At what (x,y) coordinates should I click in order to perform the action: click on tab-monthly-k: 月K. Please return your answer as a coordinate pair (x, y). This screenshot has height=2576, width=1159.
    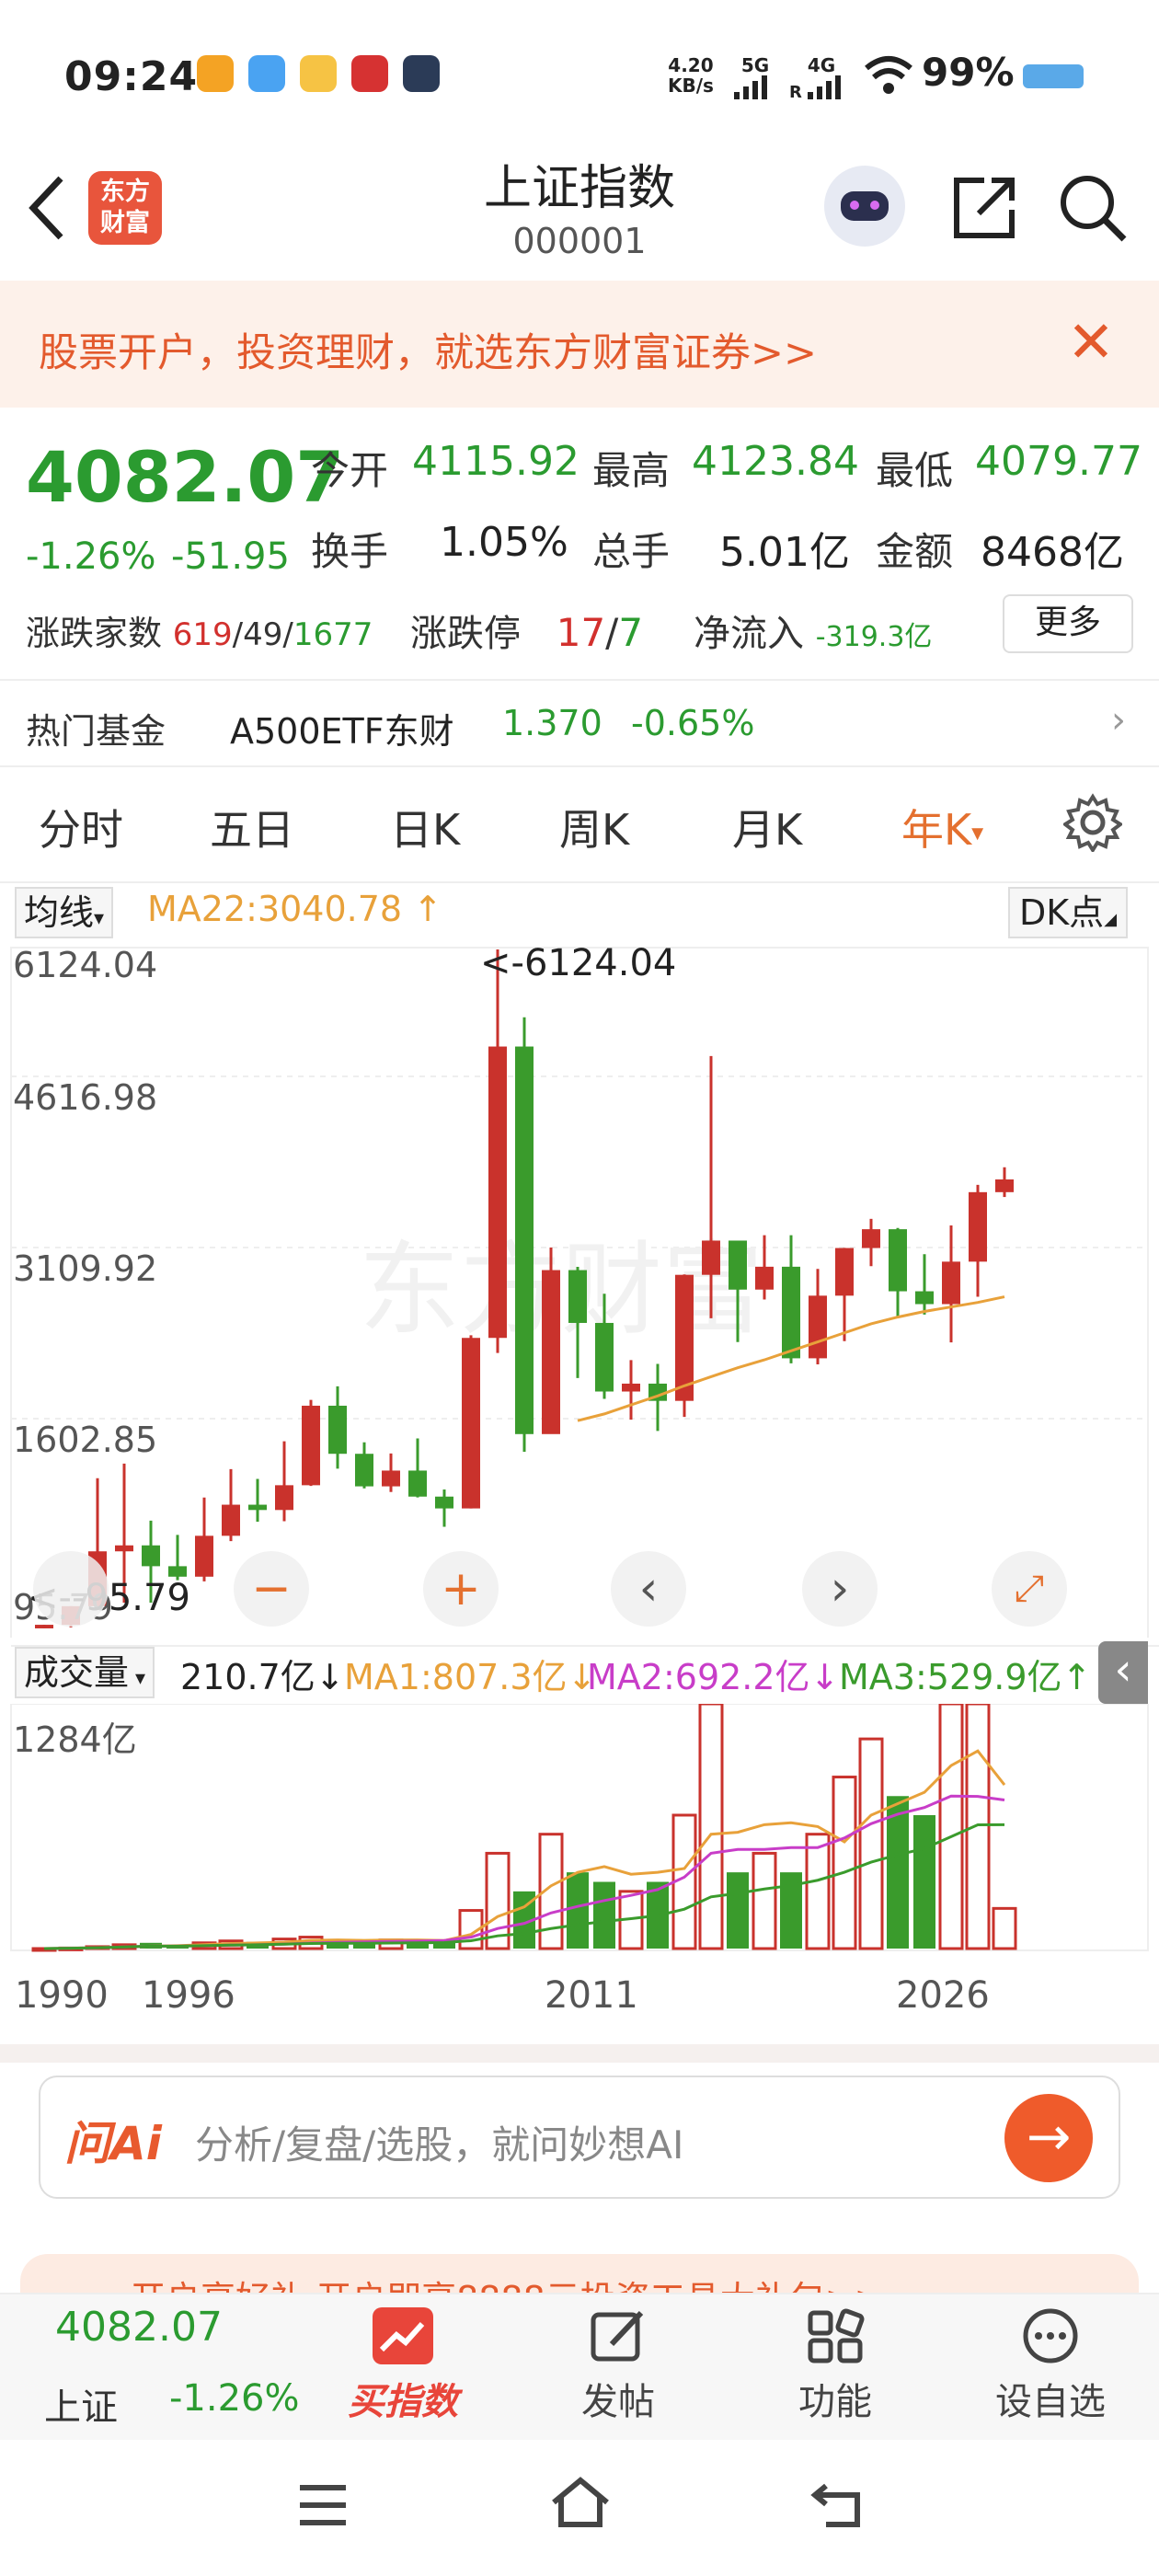
    Looking at the image, I should click on (767, 827).